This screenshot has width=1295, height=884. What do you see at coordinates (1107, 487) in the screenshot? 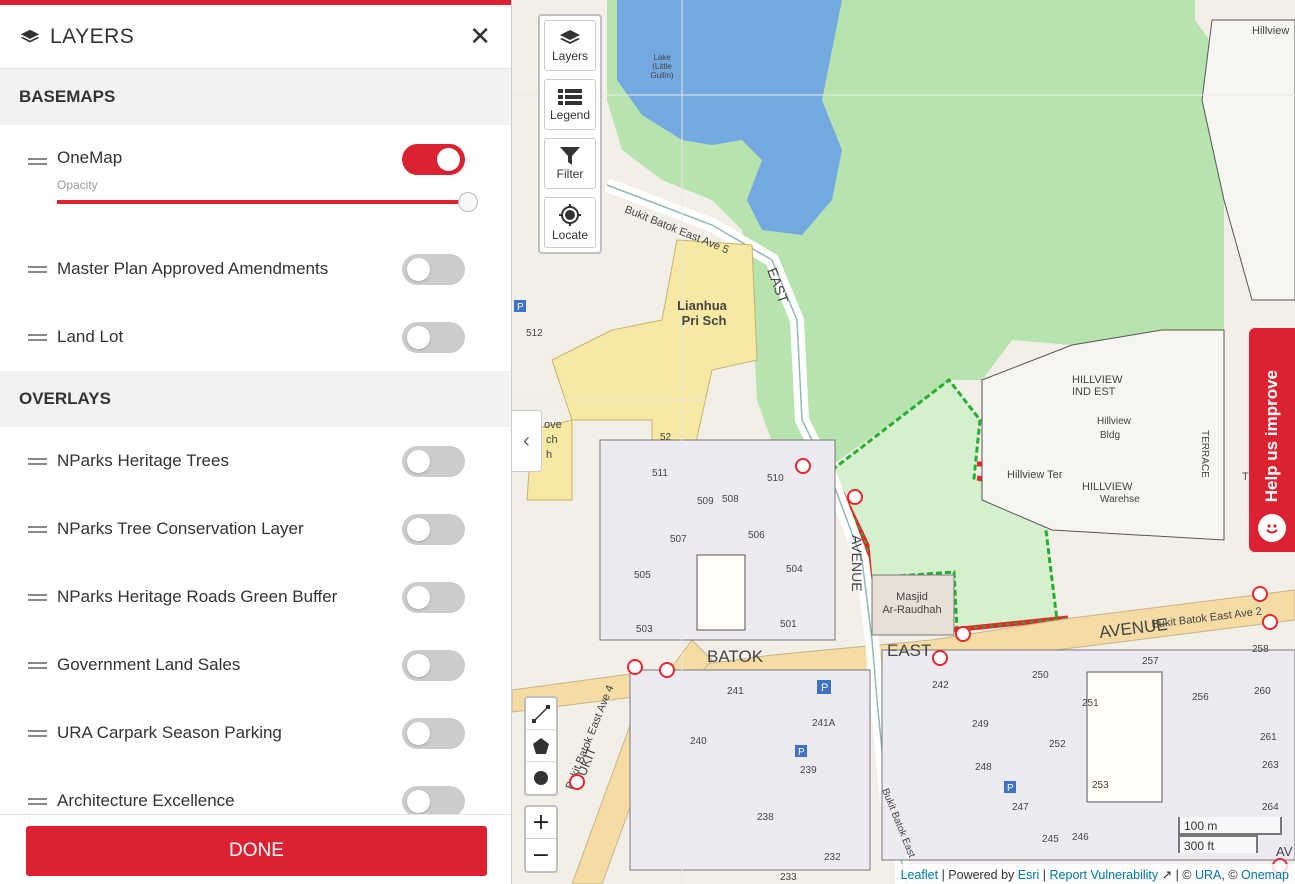
I see `svg-text: HILLVIEW` at bounding box center [1107, 487].